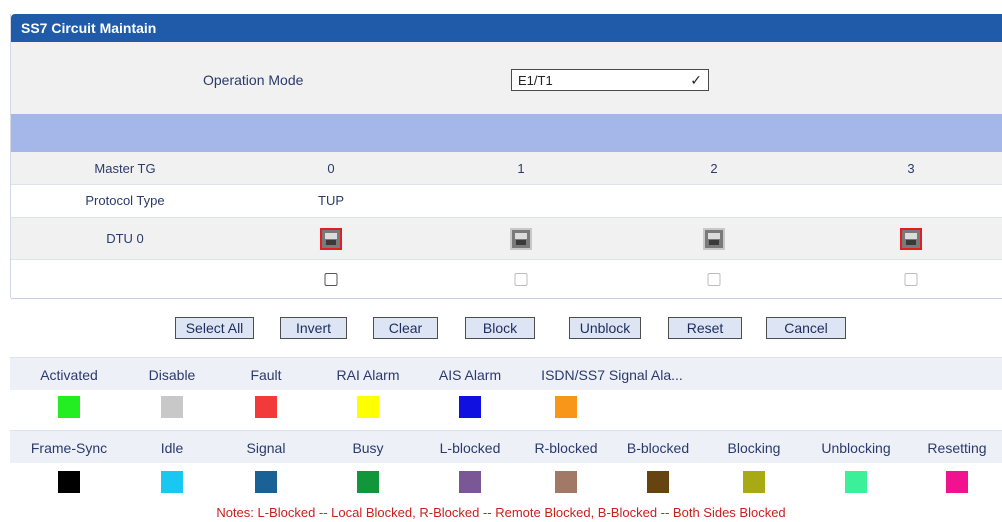 This screenshot has height=522, width=1002. Describe the element at coordinates (506, 406) in the screenshot. I see `legend-top-swatches` at that location.